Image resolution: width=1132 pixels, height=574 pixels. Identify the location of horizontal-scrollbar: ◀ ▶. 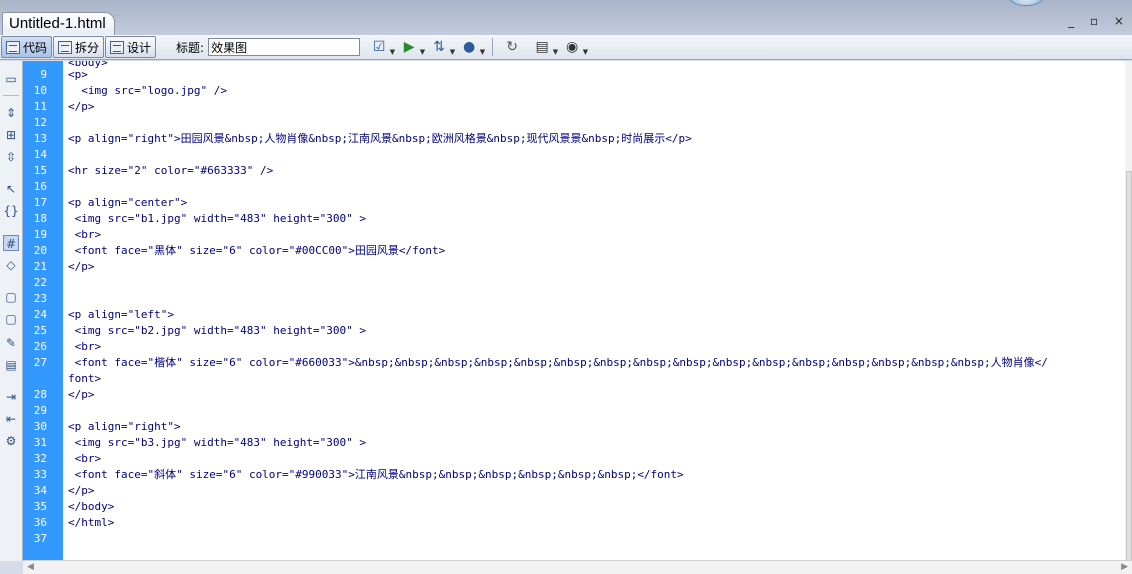
(577, 567).